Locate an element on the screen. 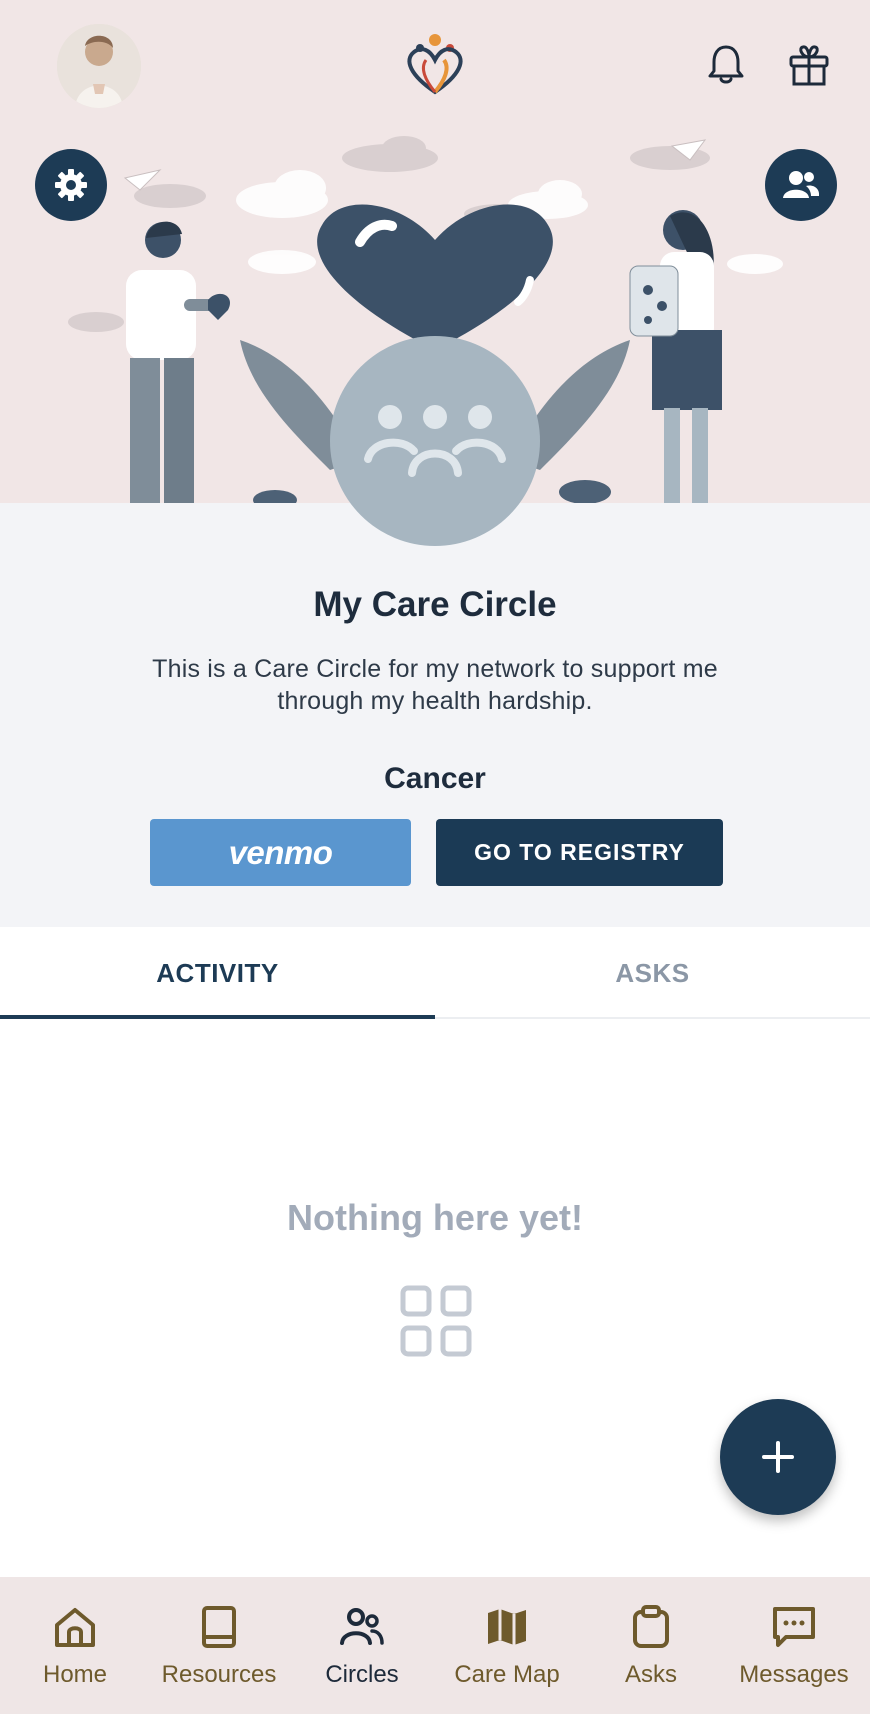 The height and width of the screenshot is (1714, 870). gift-icon is located at coordinates (809, 65).